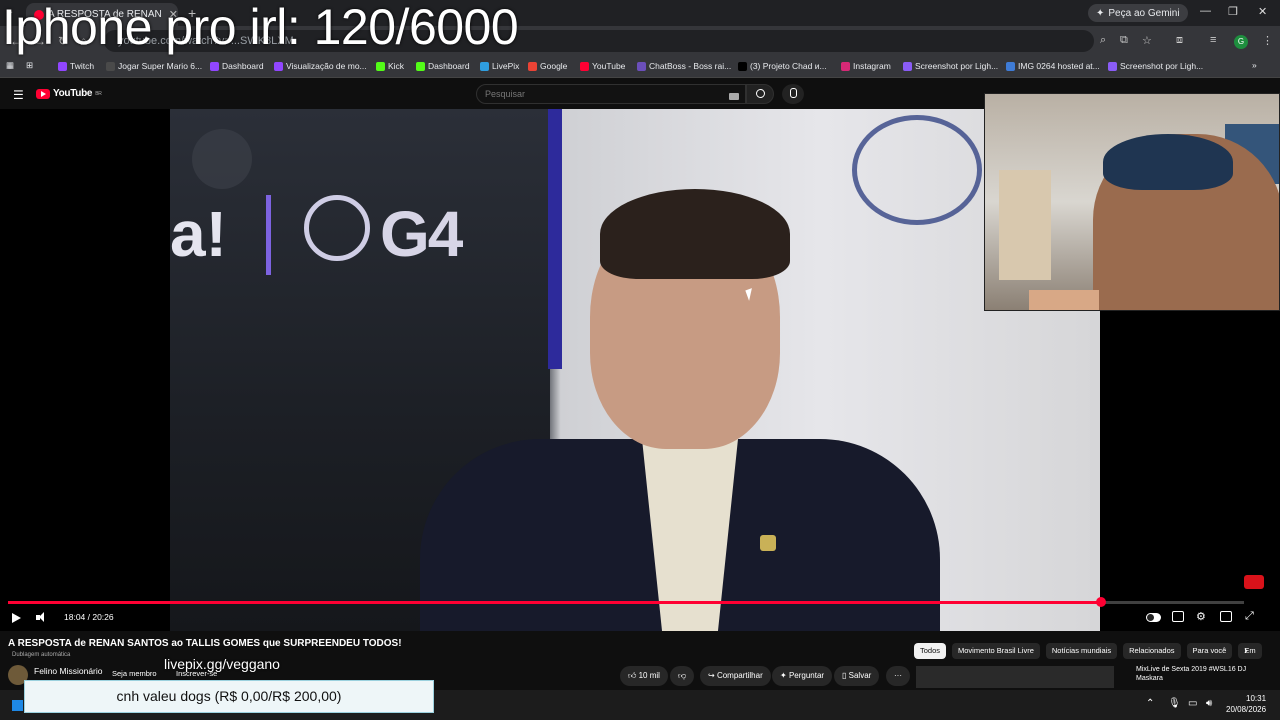  What do you see at coordinates (866, 66) in the screenshot?
I see `bookmark-item: Instagram` at bounding box center [866, 66].